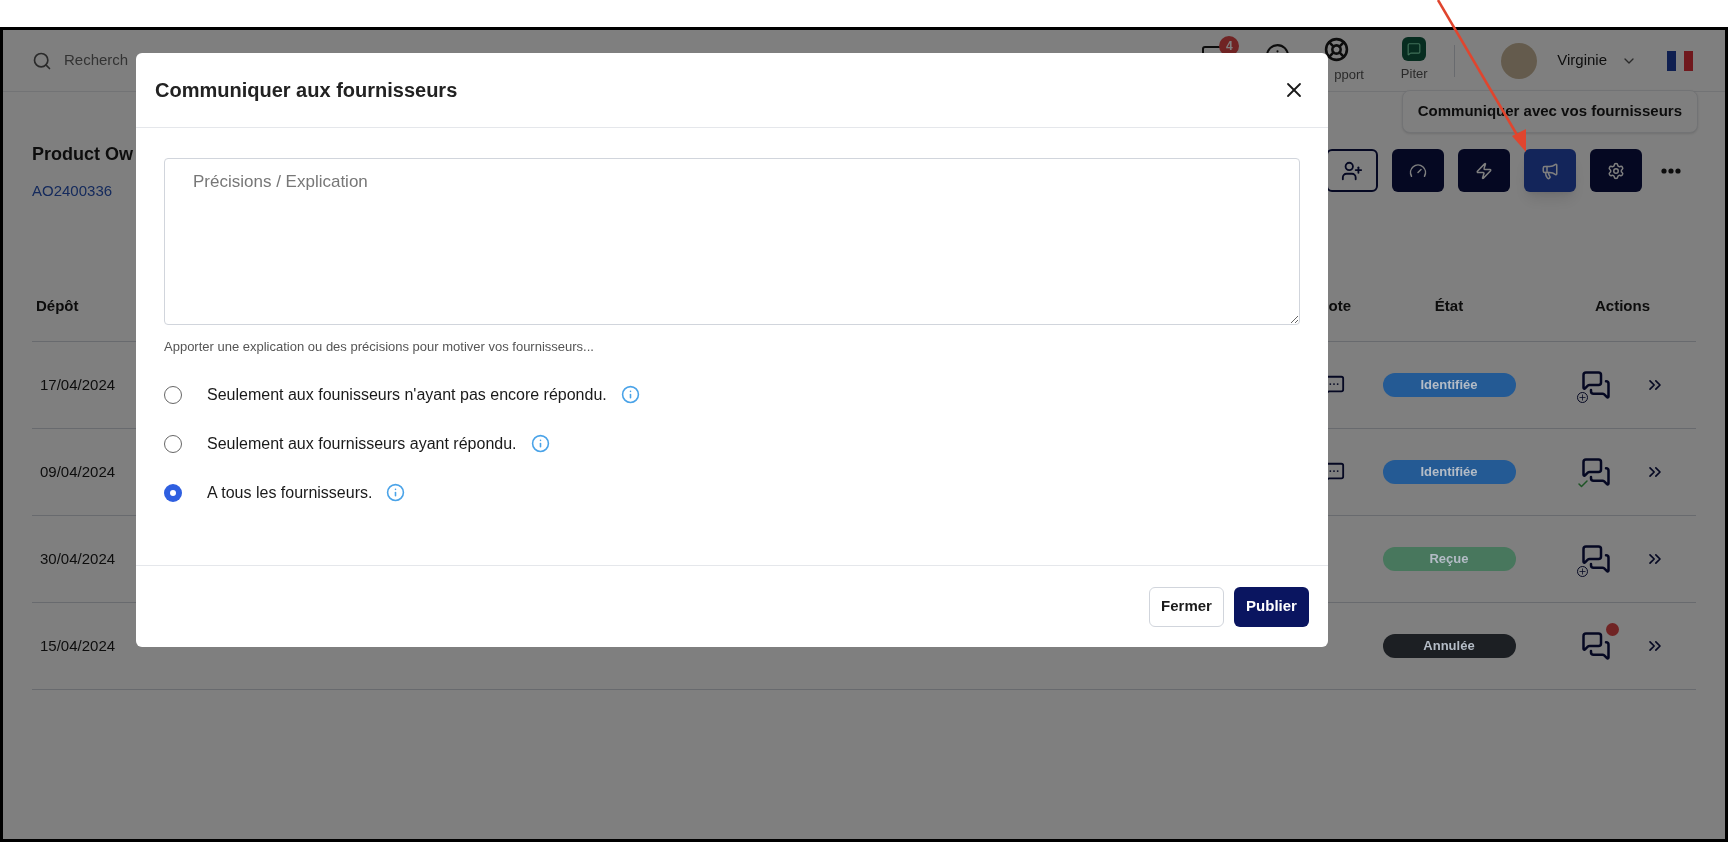  What do you see at coordinates (732, 241) in the screenshot?
I see `explanation-field: Précisions / Explication` at bounding box center [732, 241].